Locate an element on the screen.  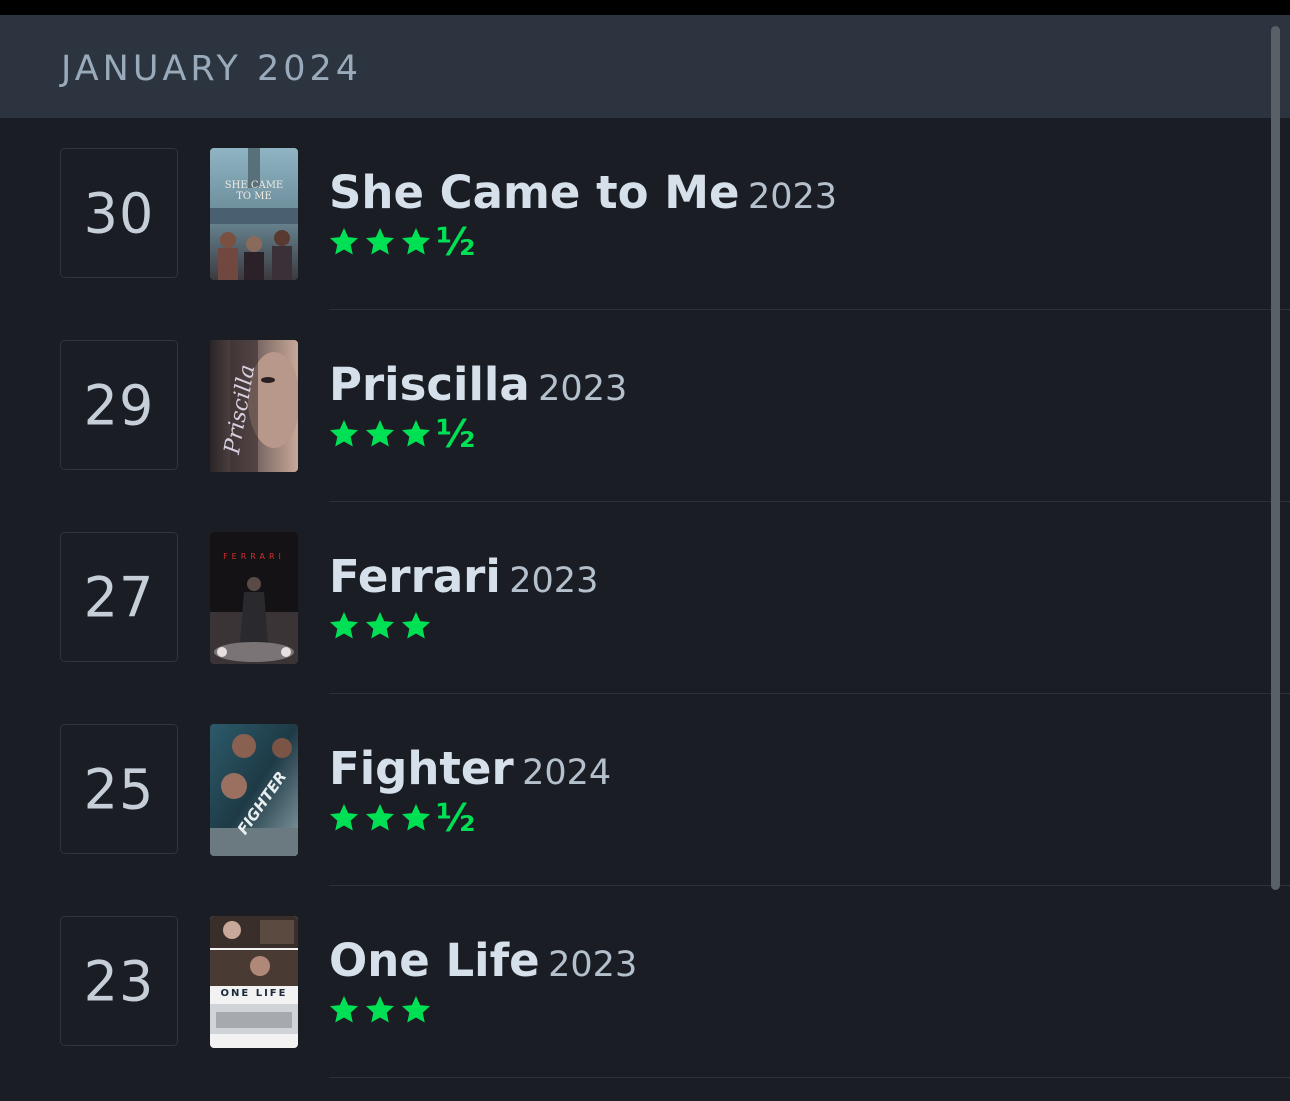
day-number: 25 is located at coordinates (119, 789).